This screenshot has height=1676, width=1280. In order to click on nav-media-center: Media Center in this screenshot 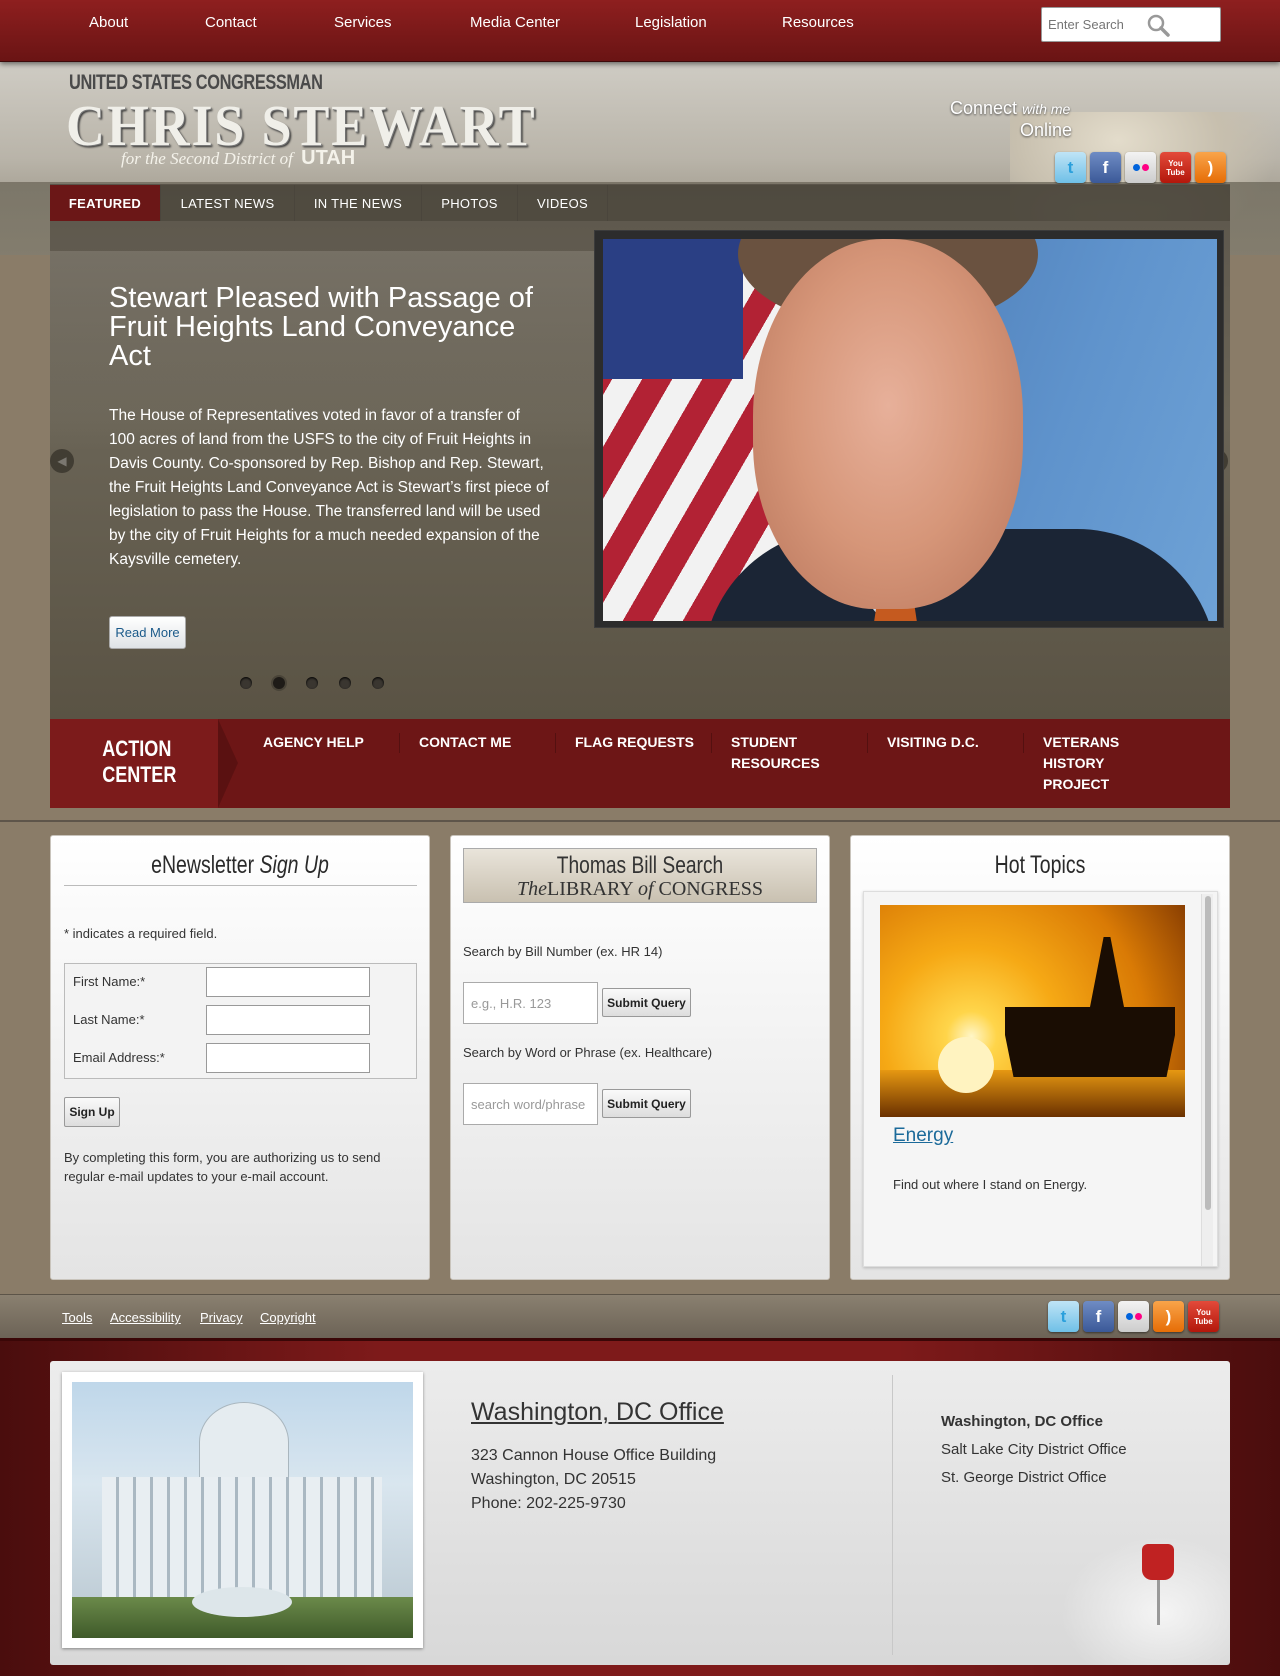, I will do `click(515, 22)`.